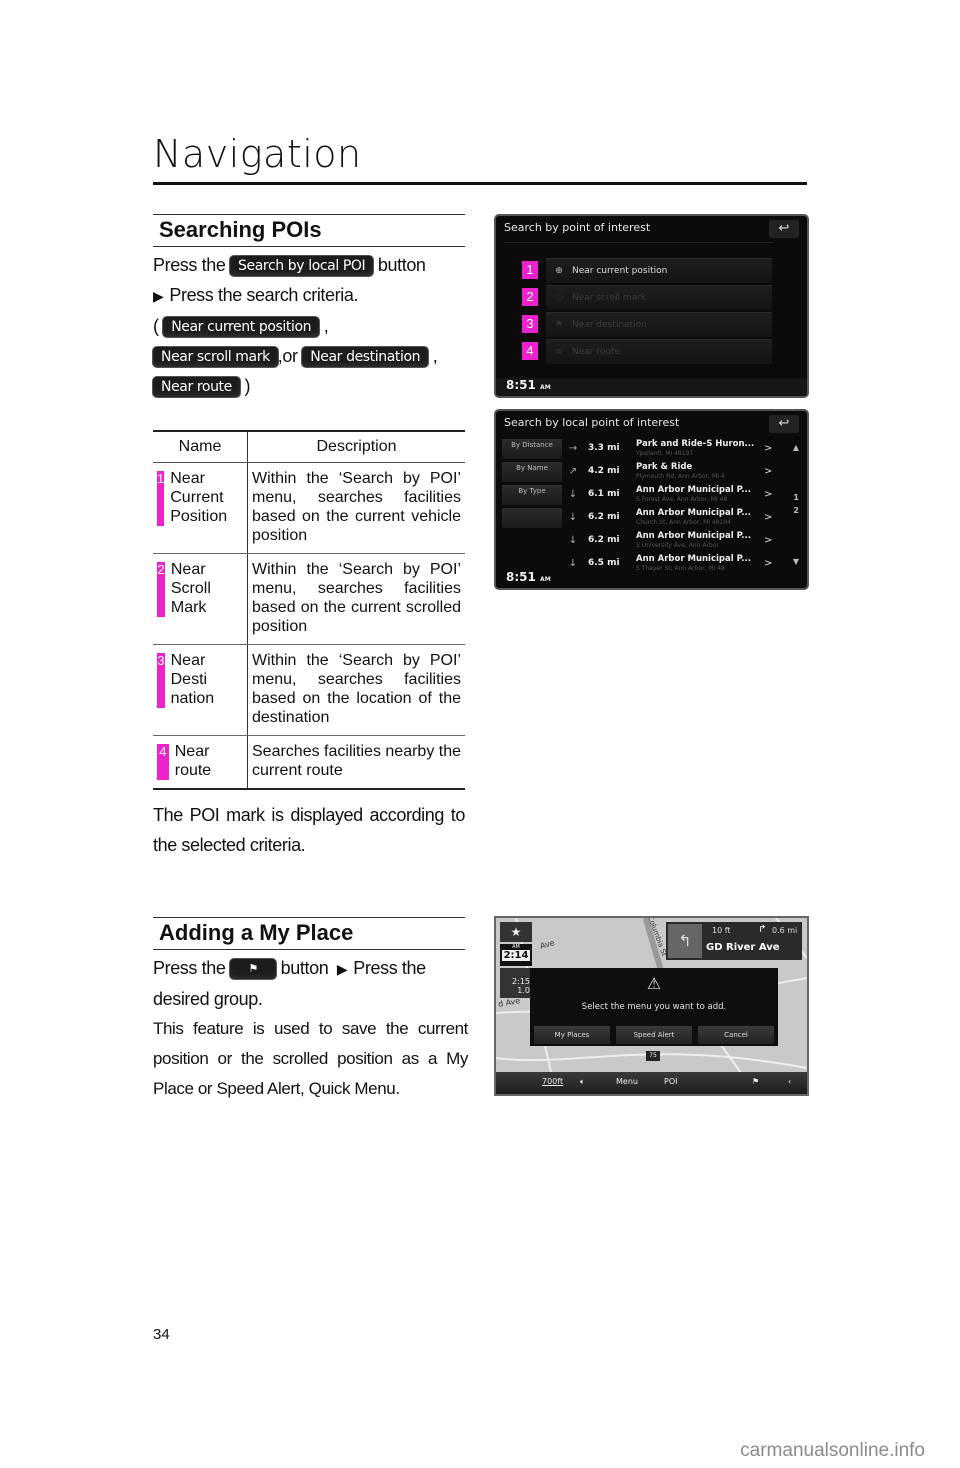  I want to click on poi-address: S Thayer St, Ann Arbor, MI 48, so click(680, 568).